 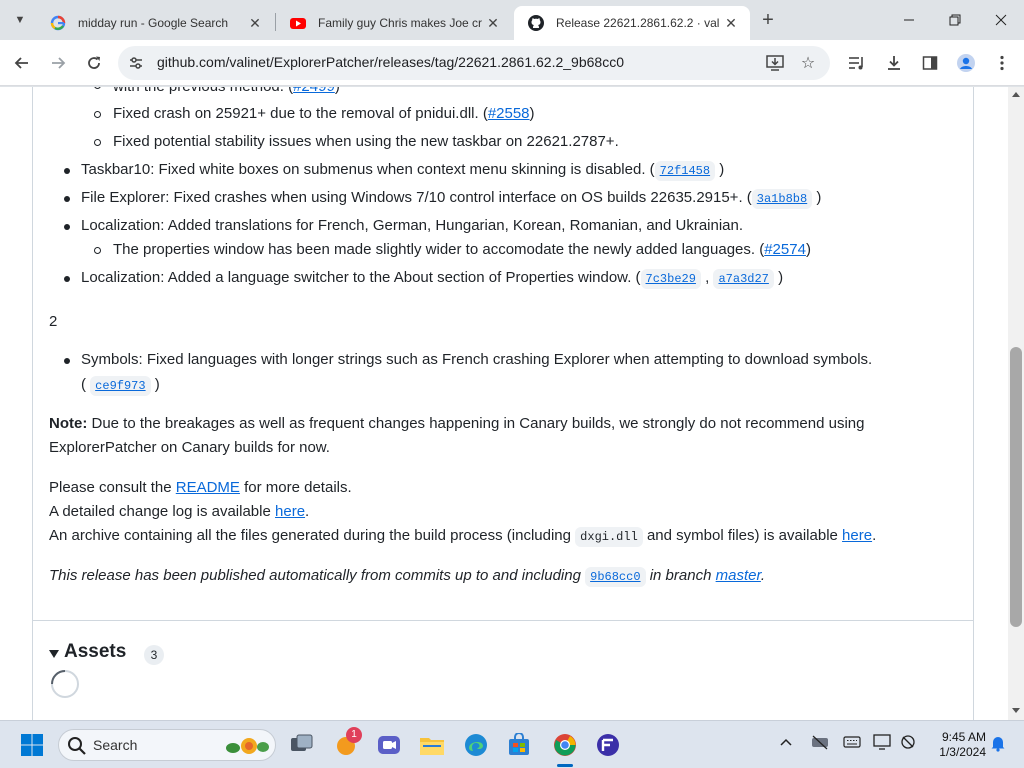 I want to click on list-item-text: with the previous method. (, so click(x=203, y=91).